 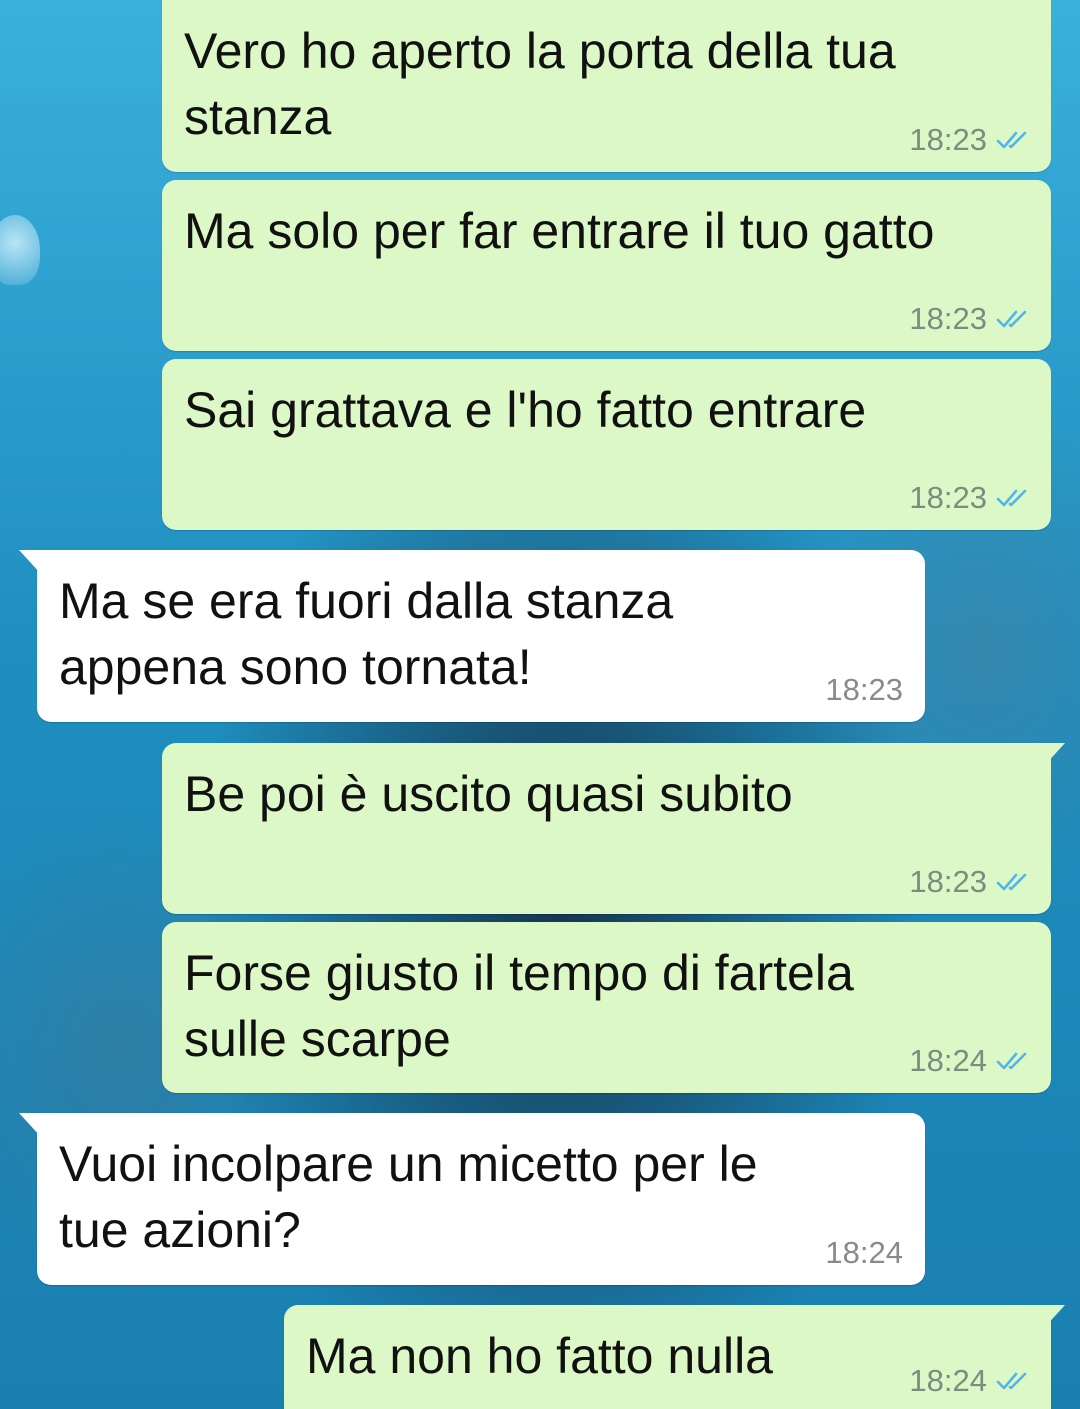 I want to click on outgoing-message: Sai grattava e l'ho fatto entrare 18:23, so click(x=606, y=444).